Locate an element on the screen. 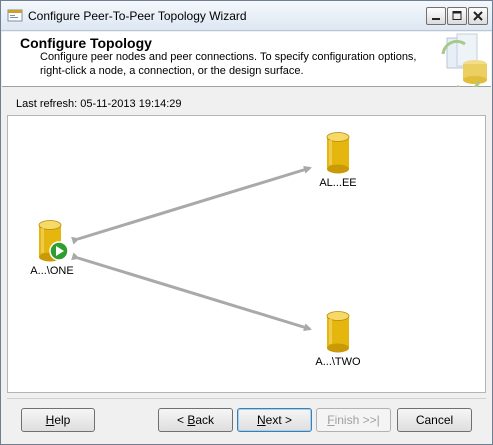 This screenshot has height=445, width=493. finish-button-accel: F is located at coordinates (331, 420).